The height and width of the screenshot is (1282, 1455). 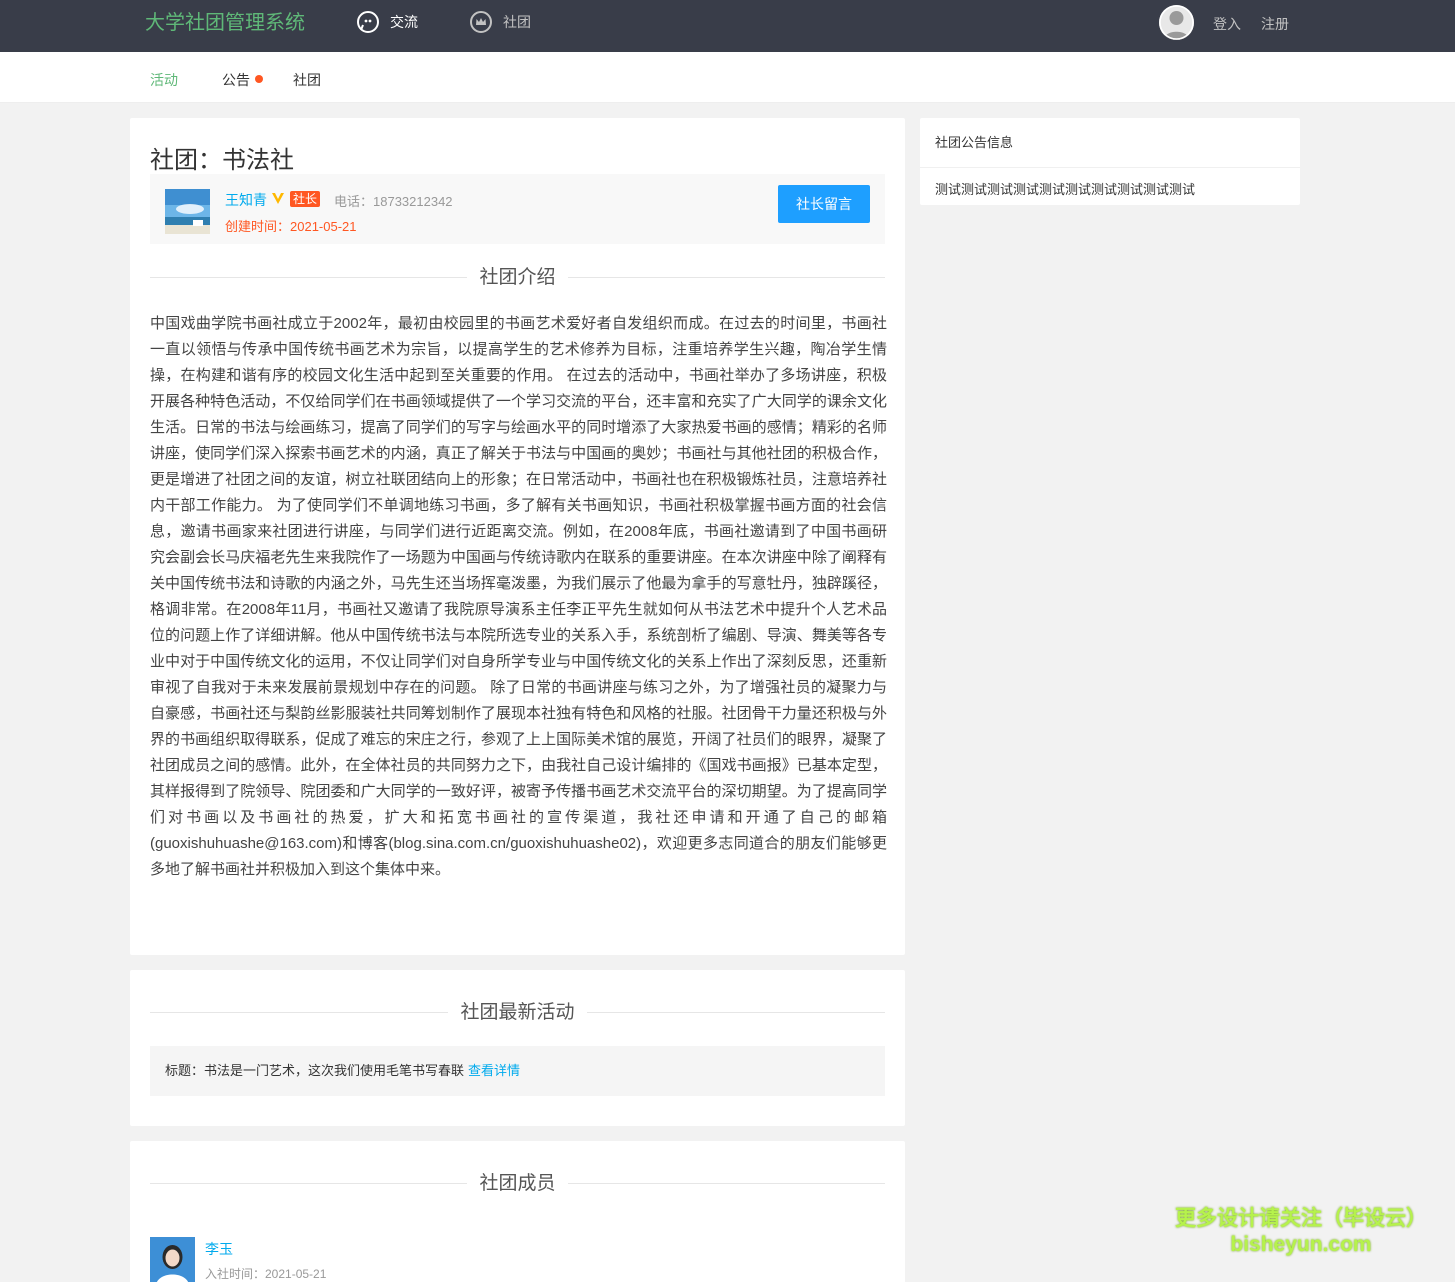 I want to click on nav-label: 社团, so click(x=517, y=22).